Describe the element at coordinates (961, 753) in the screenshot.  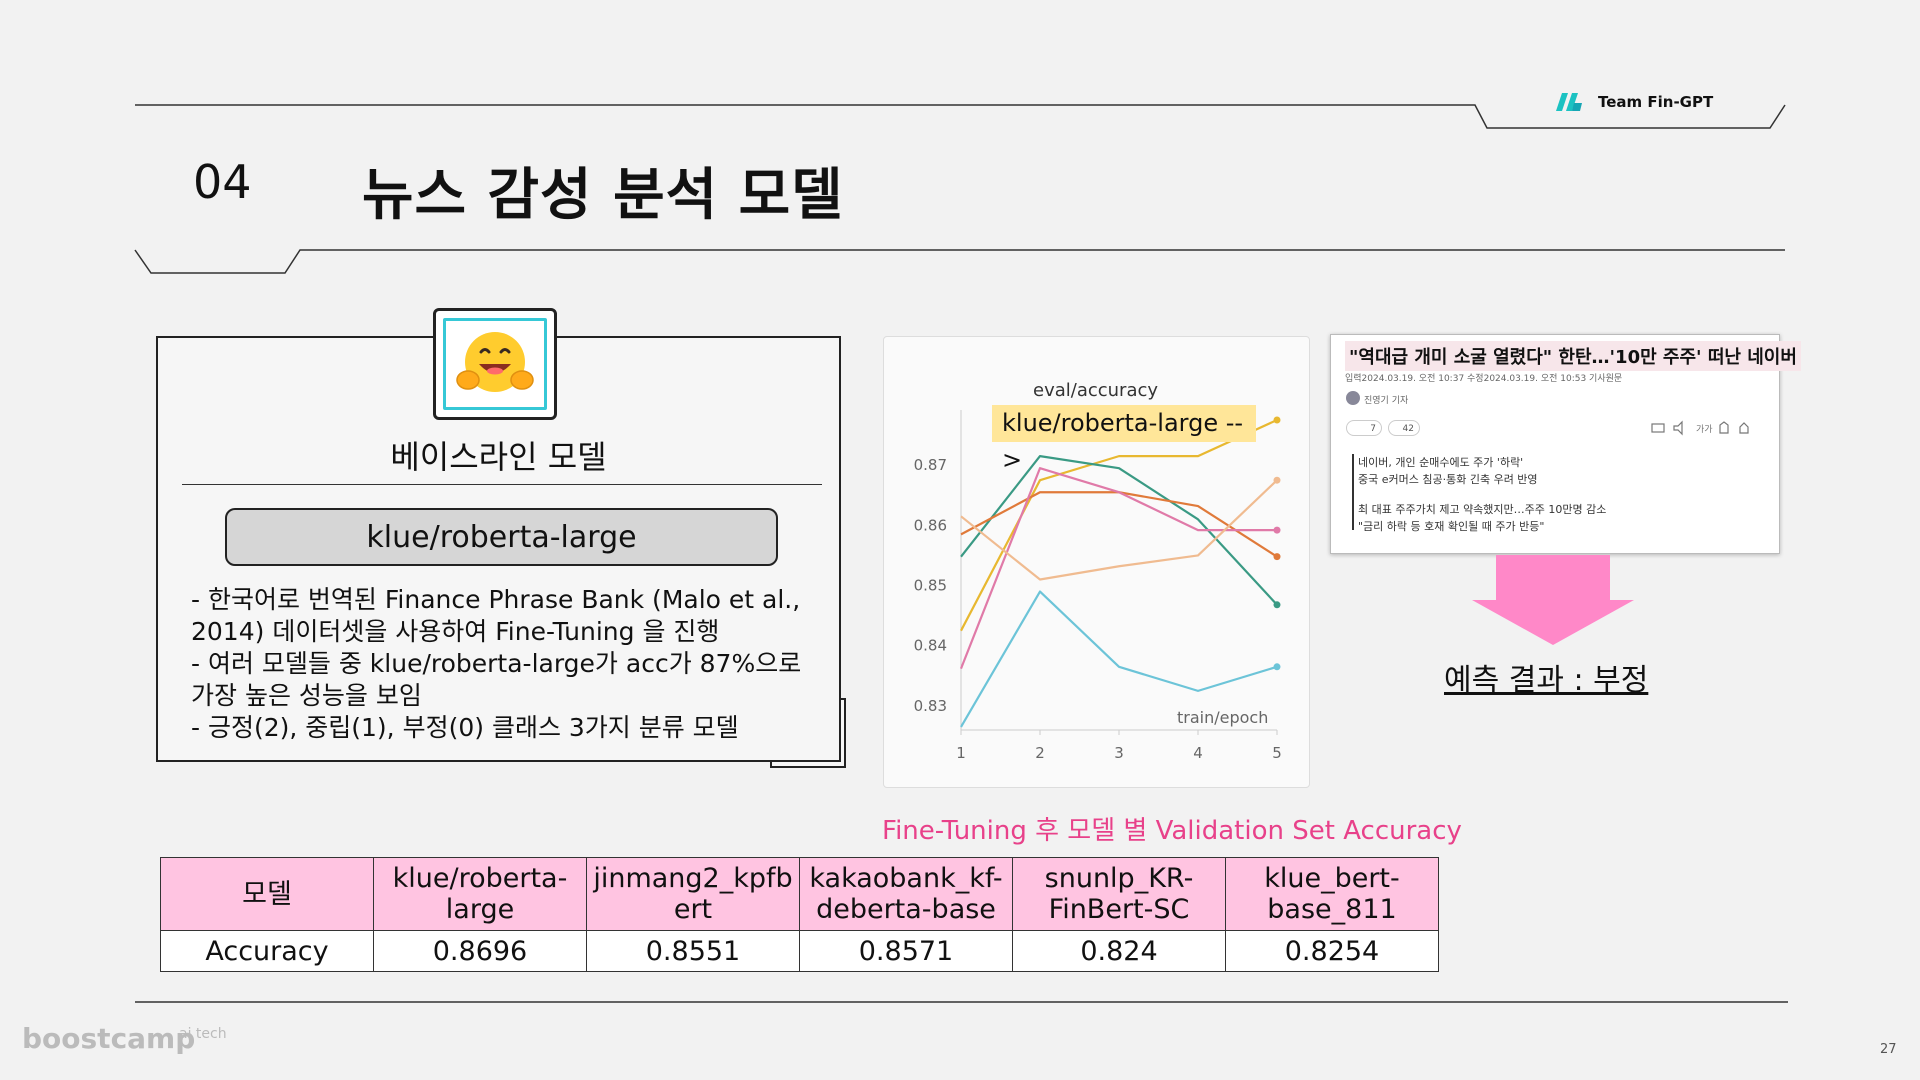
I see `chart-x-tick-label: 1` at that location.